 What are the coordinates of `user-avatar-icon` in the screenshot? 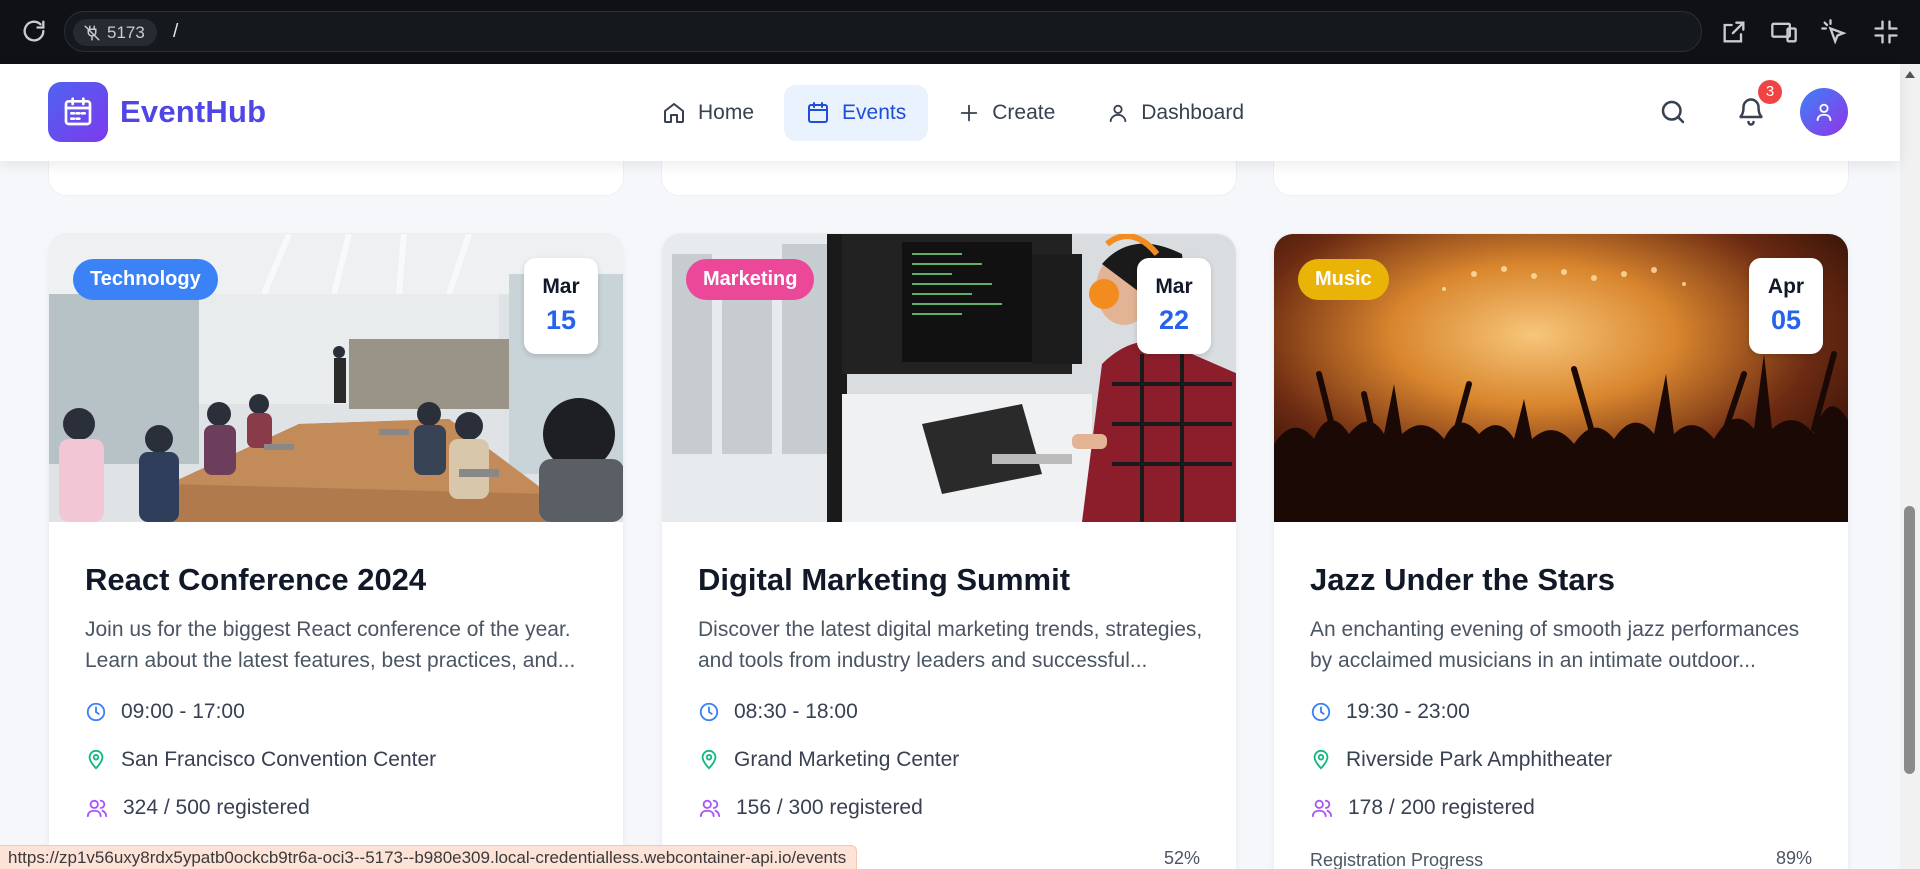 It's located at (1824, 112).